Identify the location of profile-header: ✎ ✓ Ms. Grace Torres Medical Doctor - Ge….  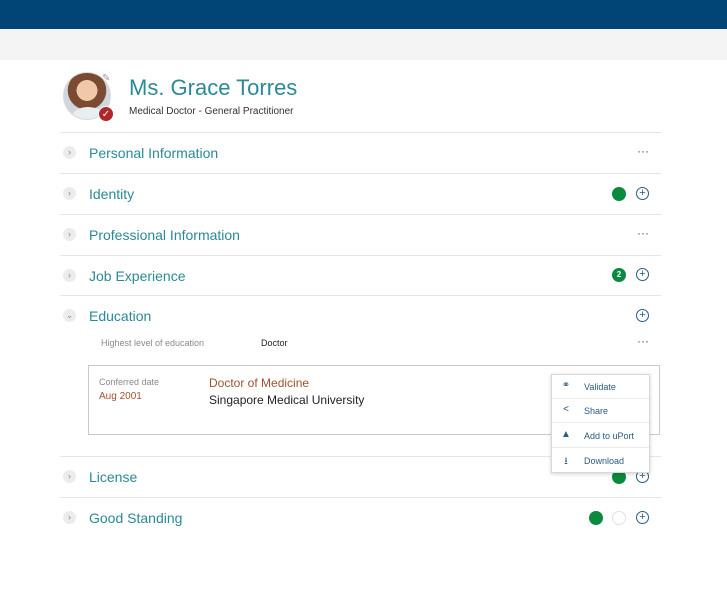
(363, 102).